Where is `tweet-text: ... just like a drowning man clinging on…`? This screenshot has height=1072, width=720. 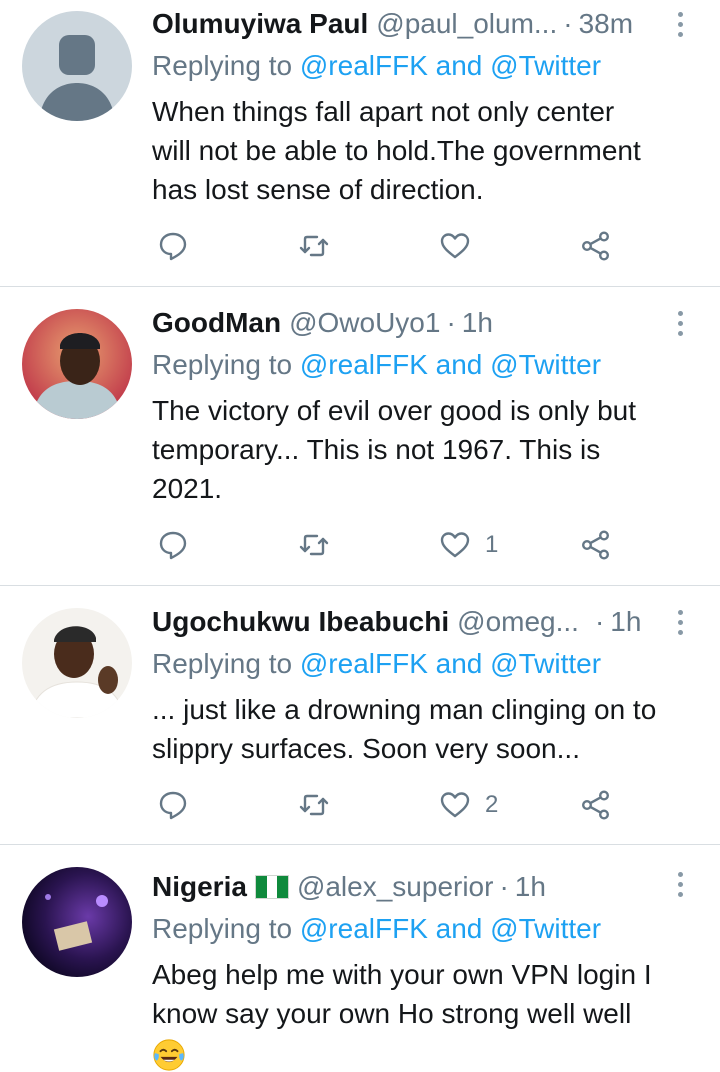
tweet-text: ... just like a drowning man clinging on… is located at coordinates (421, 729).